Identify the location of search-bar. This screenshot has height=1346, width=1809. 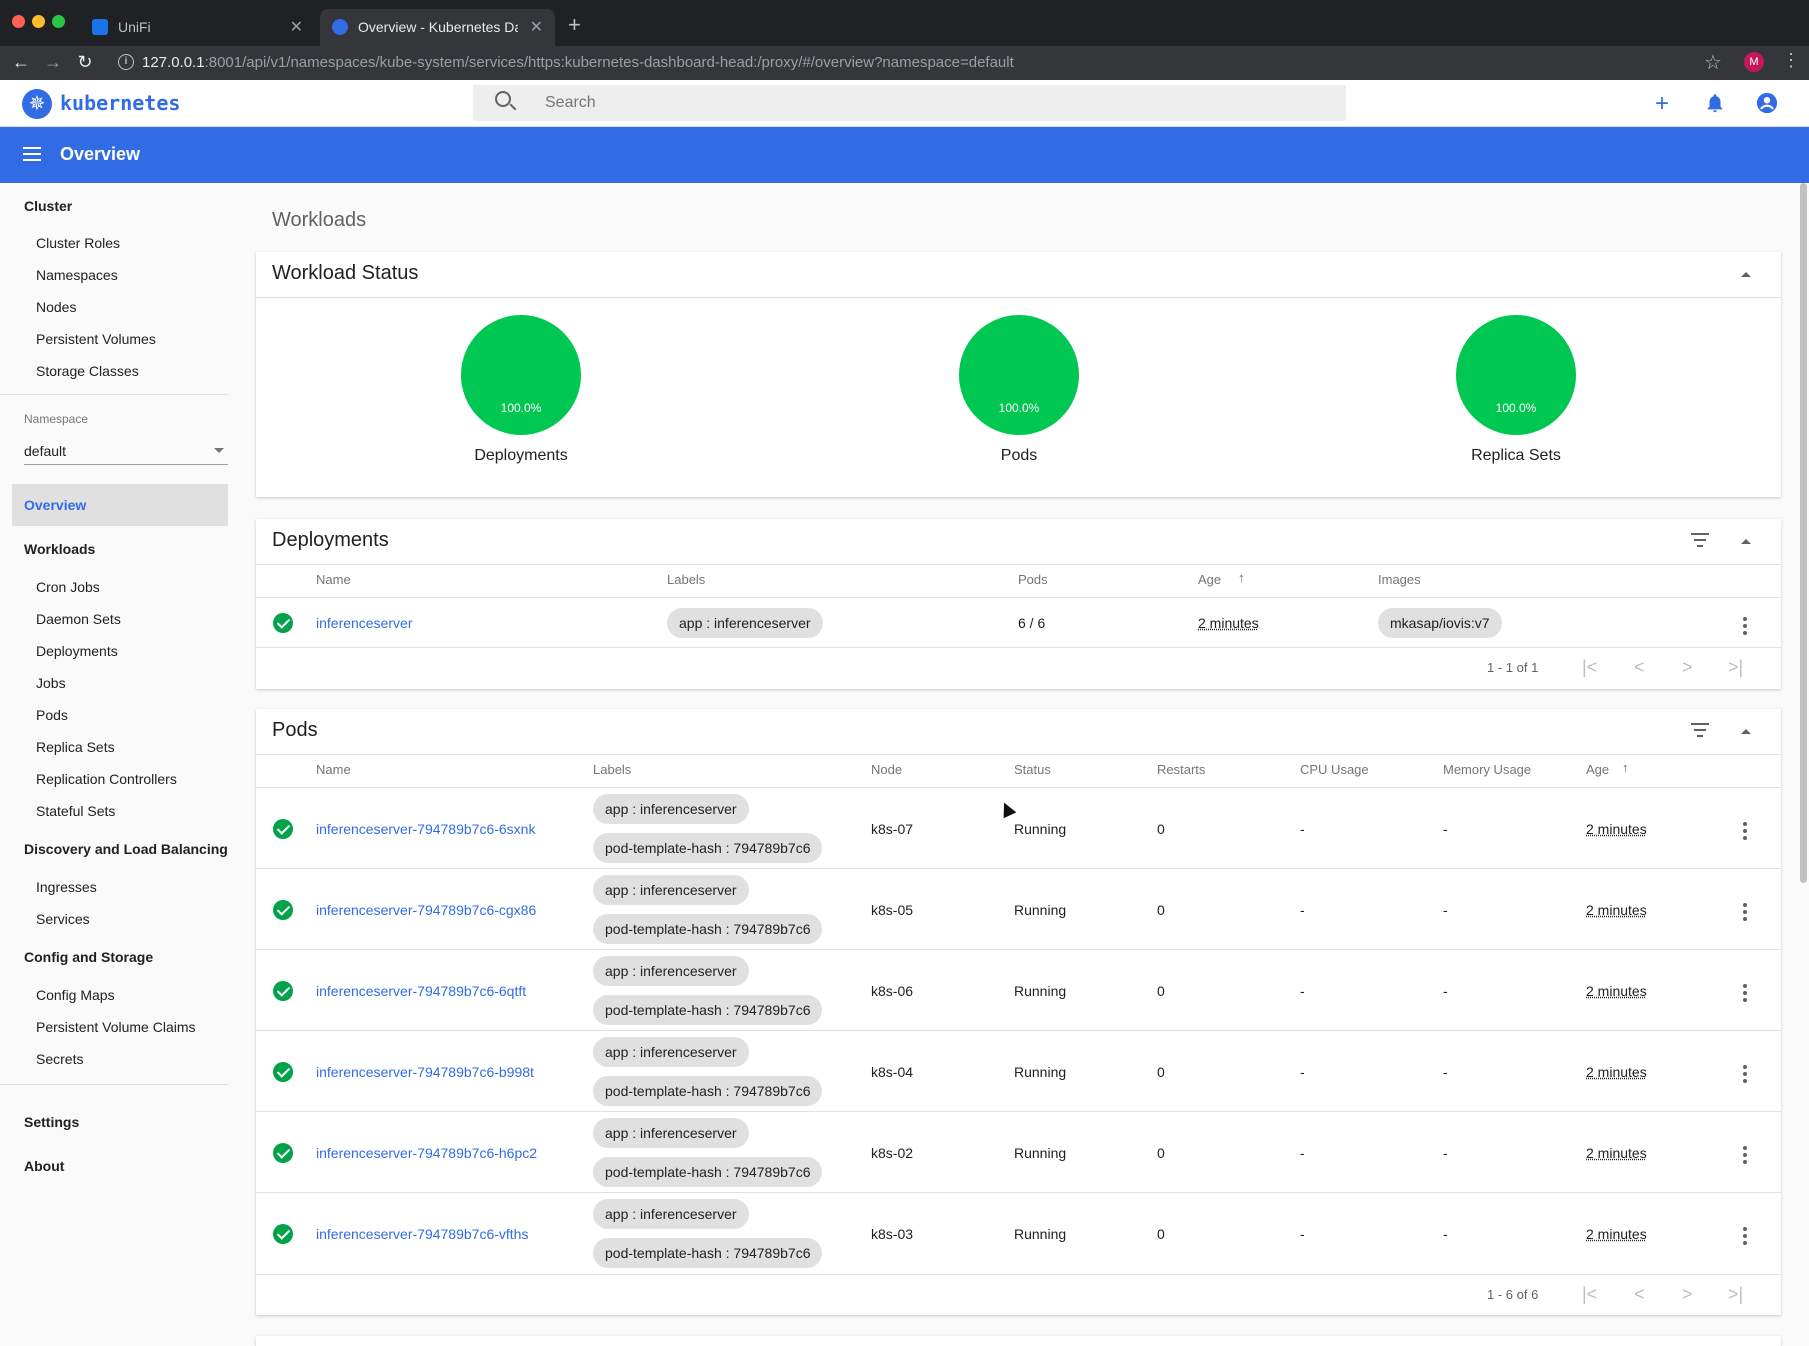
(909, 103).